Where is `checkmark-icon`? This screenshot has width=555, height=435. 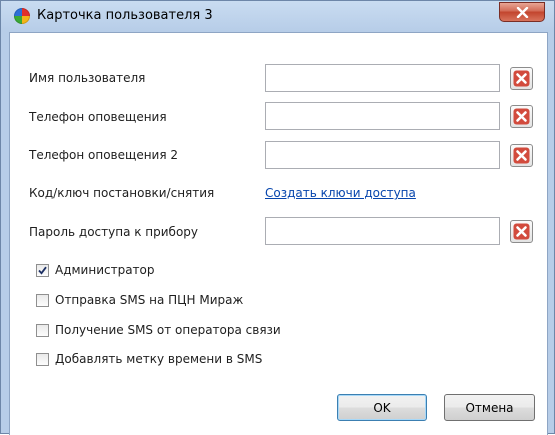
checkmark-icon is located at coordinates (42, 270).